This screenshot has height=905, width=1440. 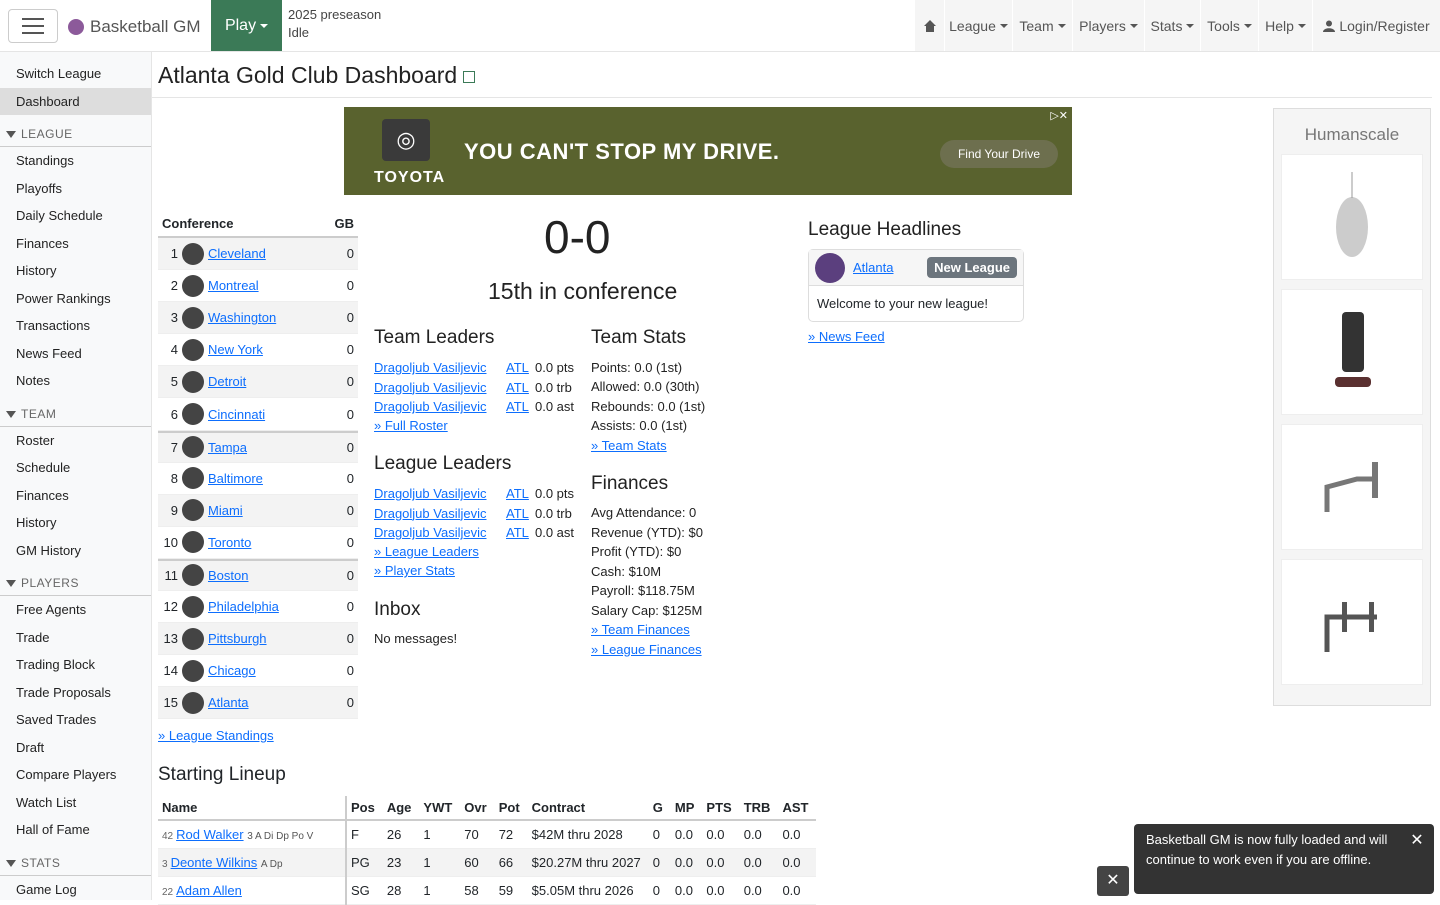 What do you see at coordinates (75, 775) in the screenshot?
I see `sidebar-item-compare-players: Compare Players` at bounding box center [75, 775].